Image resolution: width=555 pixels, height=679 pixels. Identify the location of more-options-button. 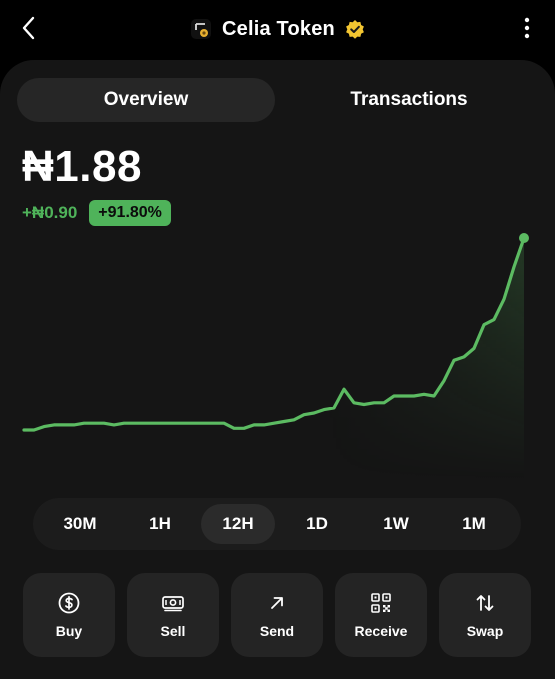
(527, 28).